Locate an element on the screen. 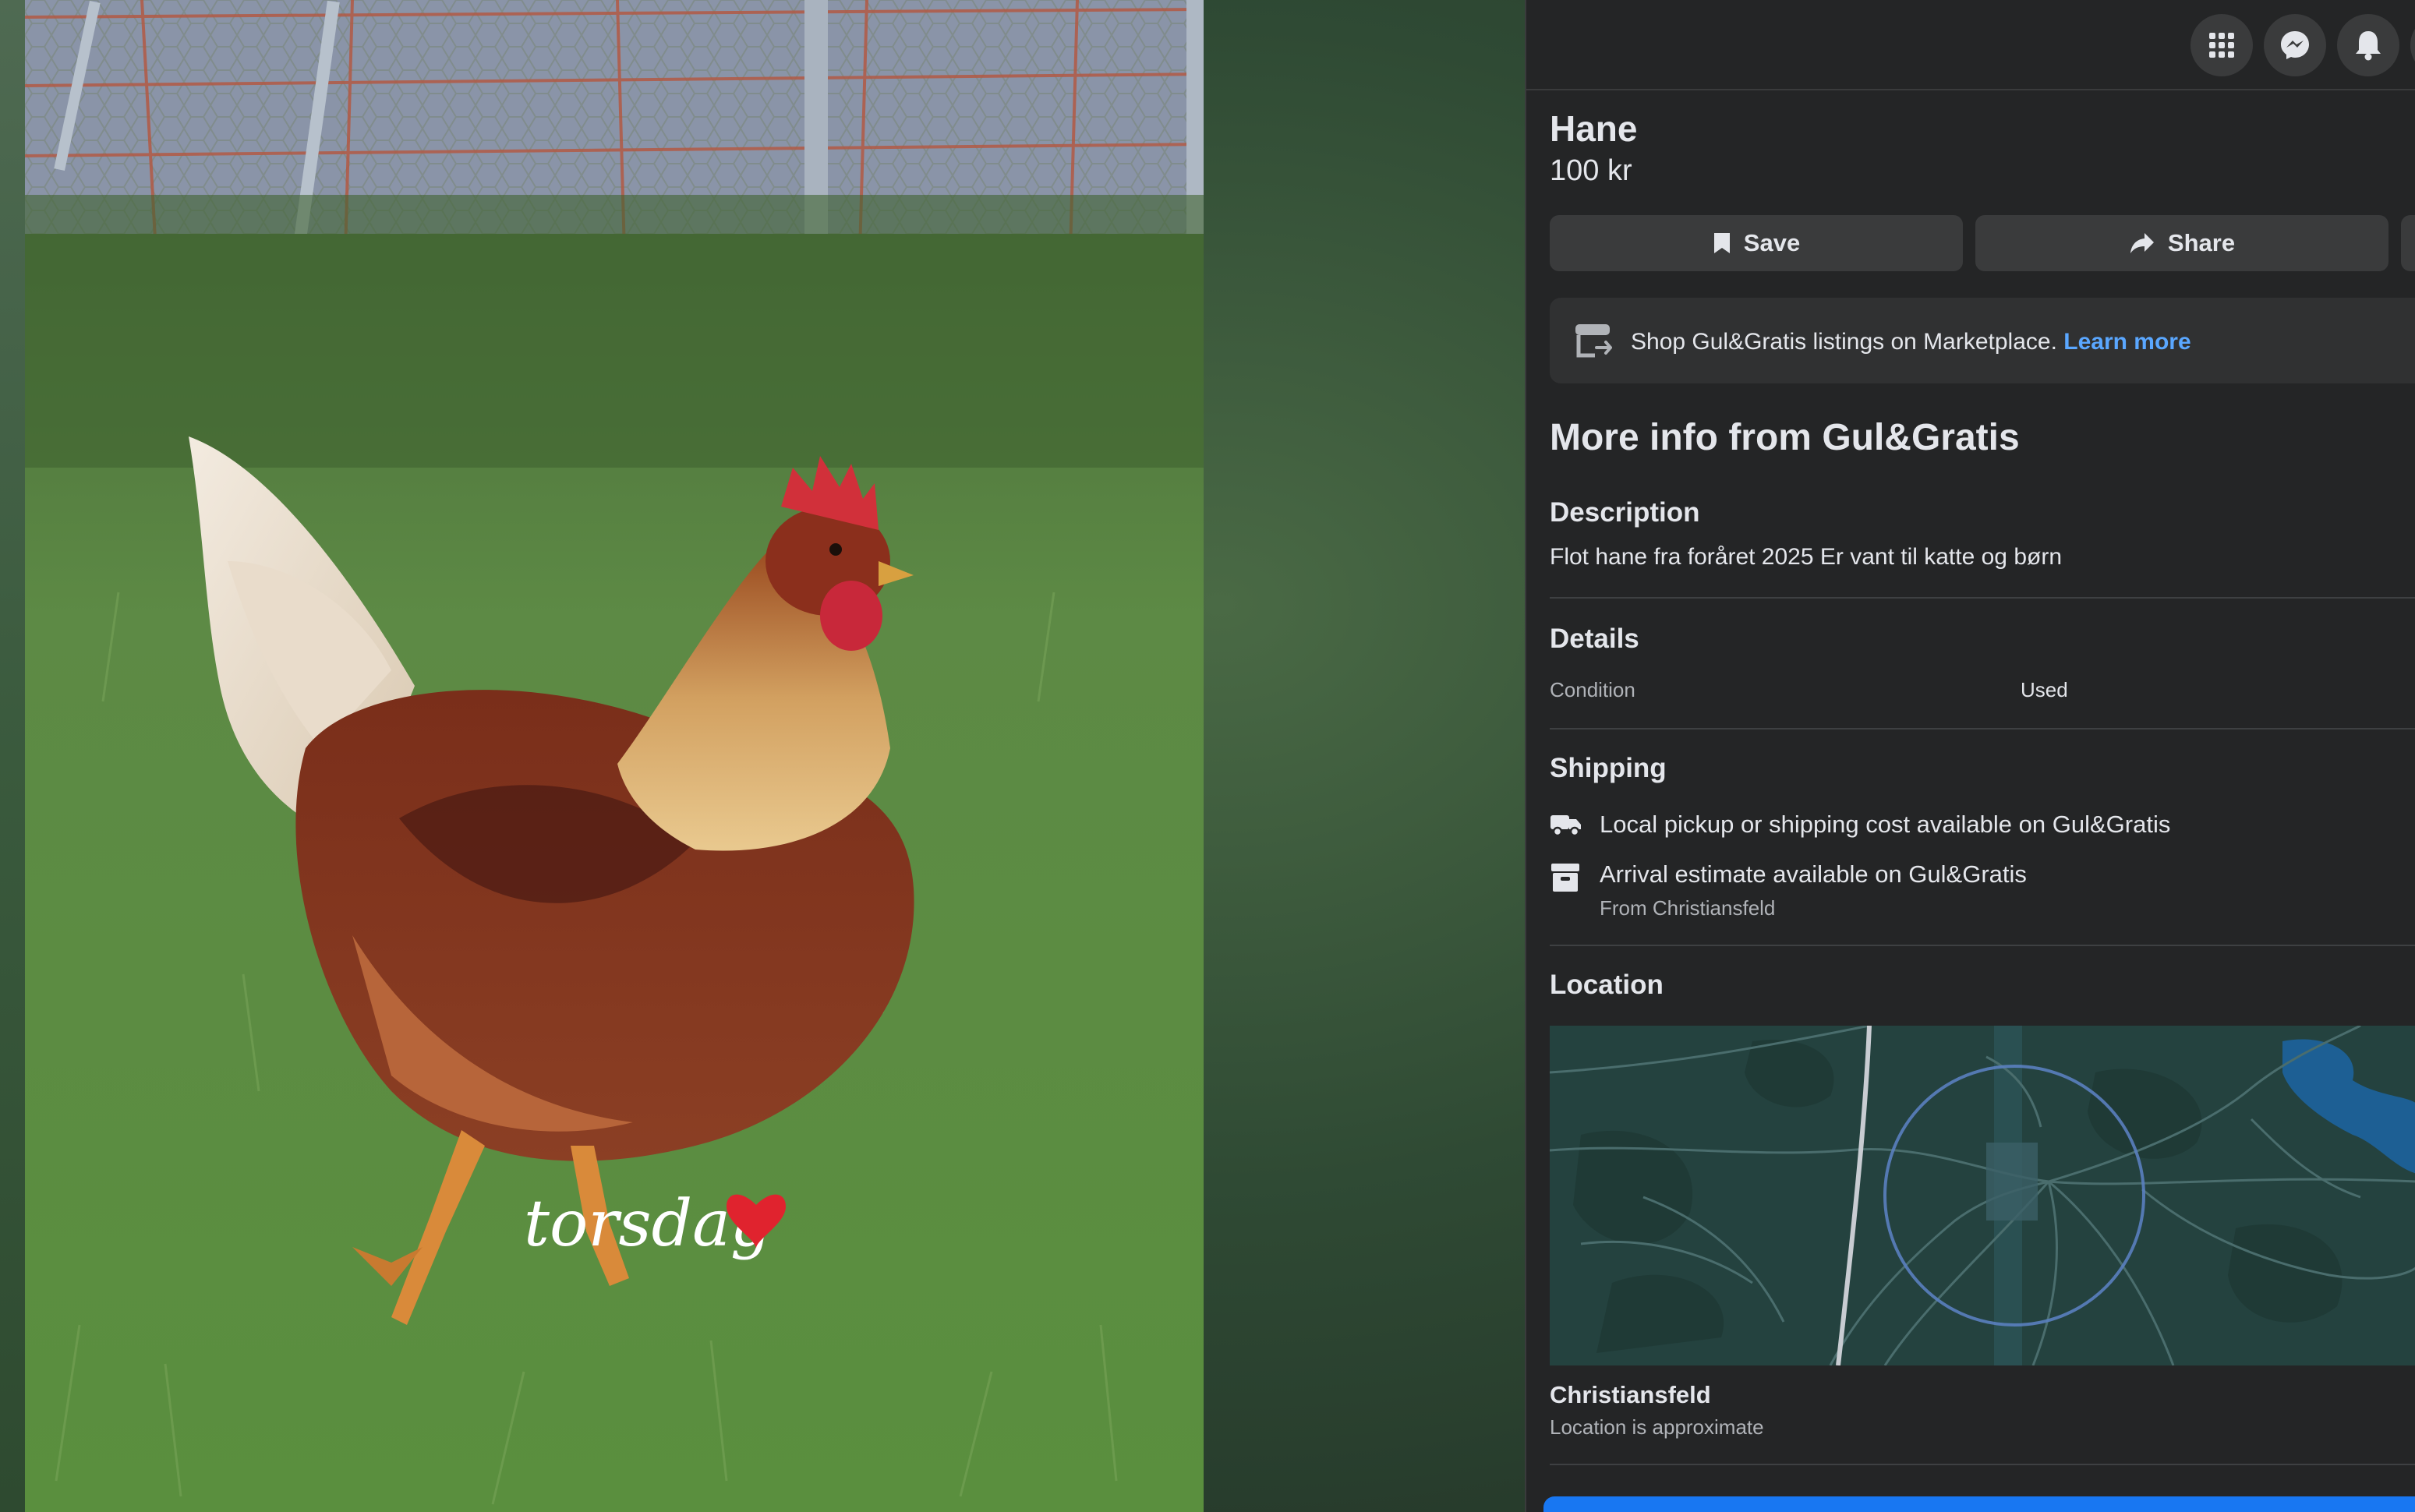  learn-more-link: Learn more is located at coordinates (2126, 342).